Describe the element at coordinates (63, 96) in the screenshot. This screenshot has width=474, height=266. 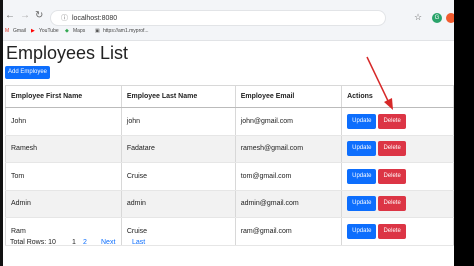
I see `header-first-name: Employee First Name` at that location.